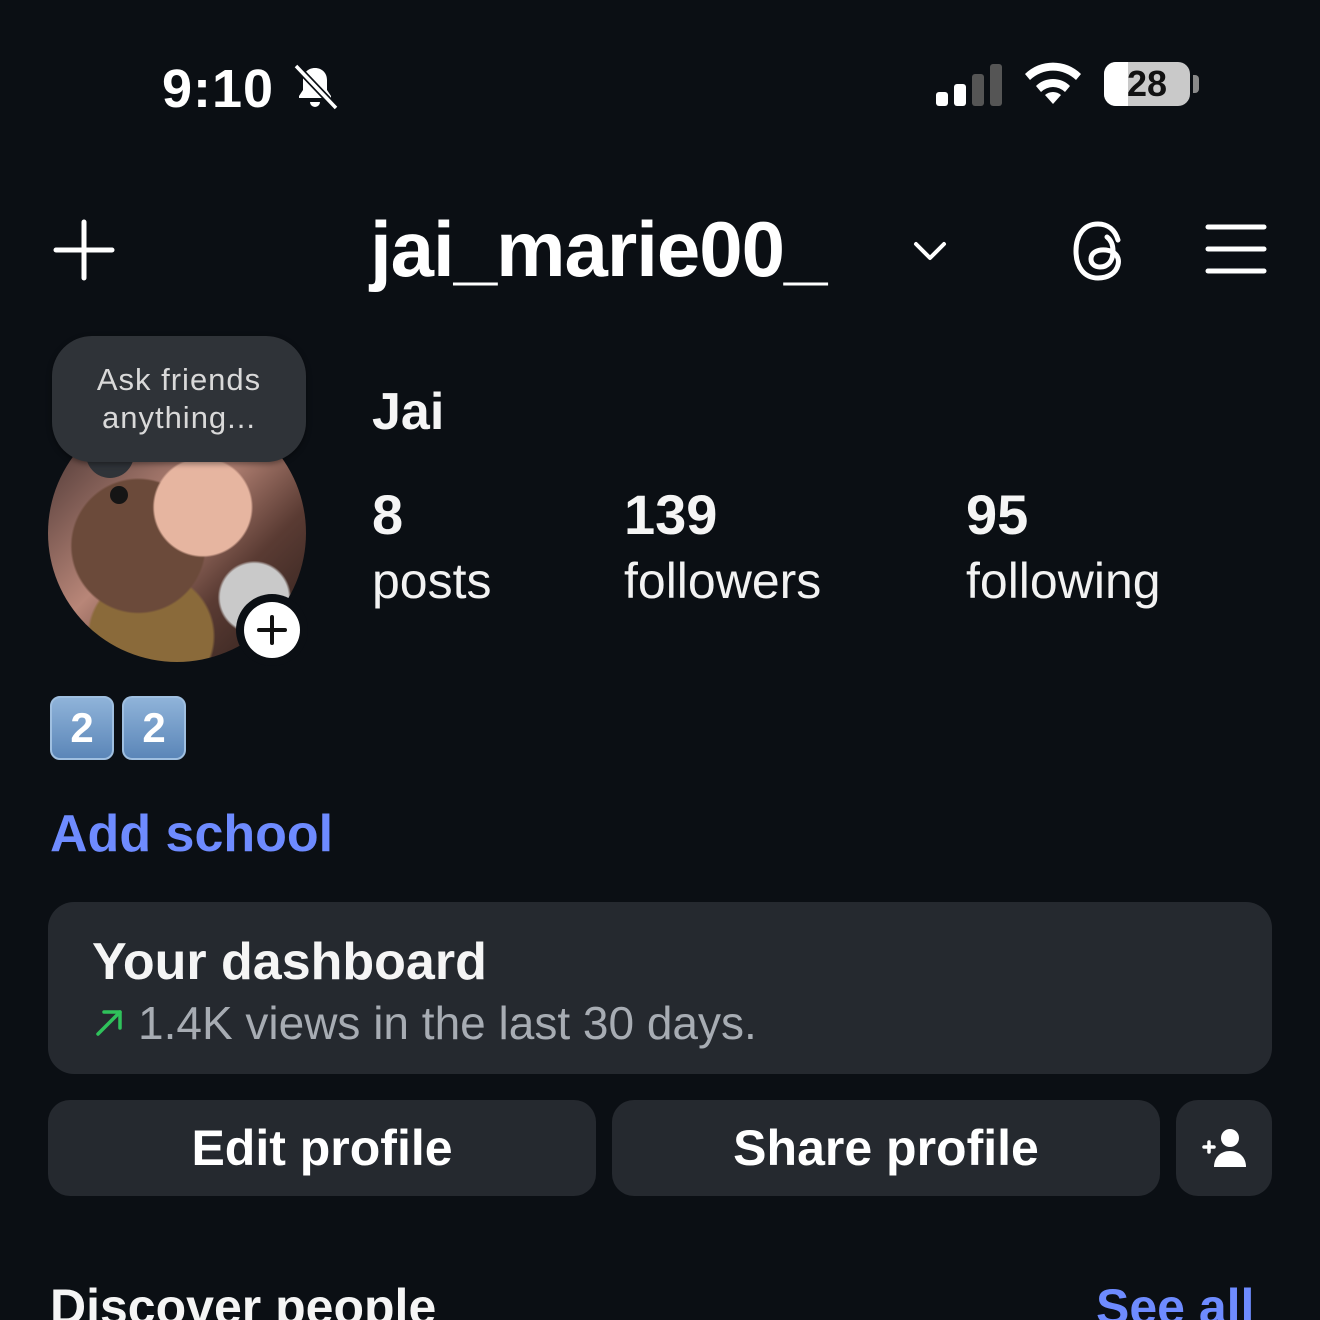 The image size is (1320, 1320). I want to click on plus-icon, so click(84, 250).